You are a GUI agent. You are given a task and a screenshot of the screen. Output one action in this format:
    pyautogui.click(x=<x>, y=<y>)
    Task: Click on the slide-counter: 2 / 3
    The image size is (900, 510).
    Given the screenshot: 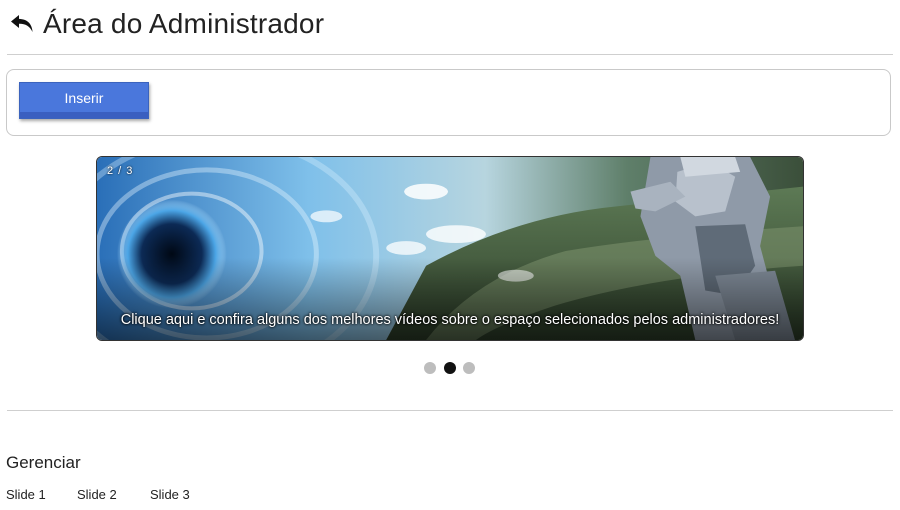 What is the action you would take?
    pyautogui.click(x=120, y=171)
    